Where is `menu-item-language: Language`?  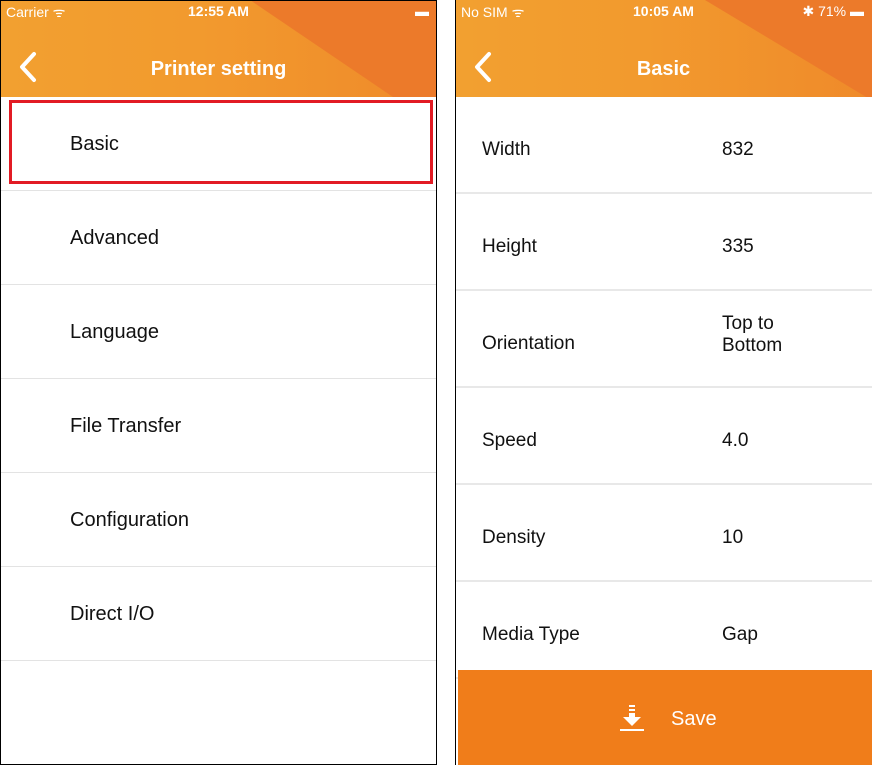
menu-item-language: Language is located at coordinates (218, 332).